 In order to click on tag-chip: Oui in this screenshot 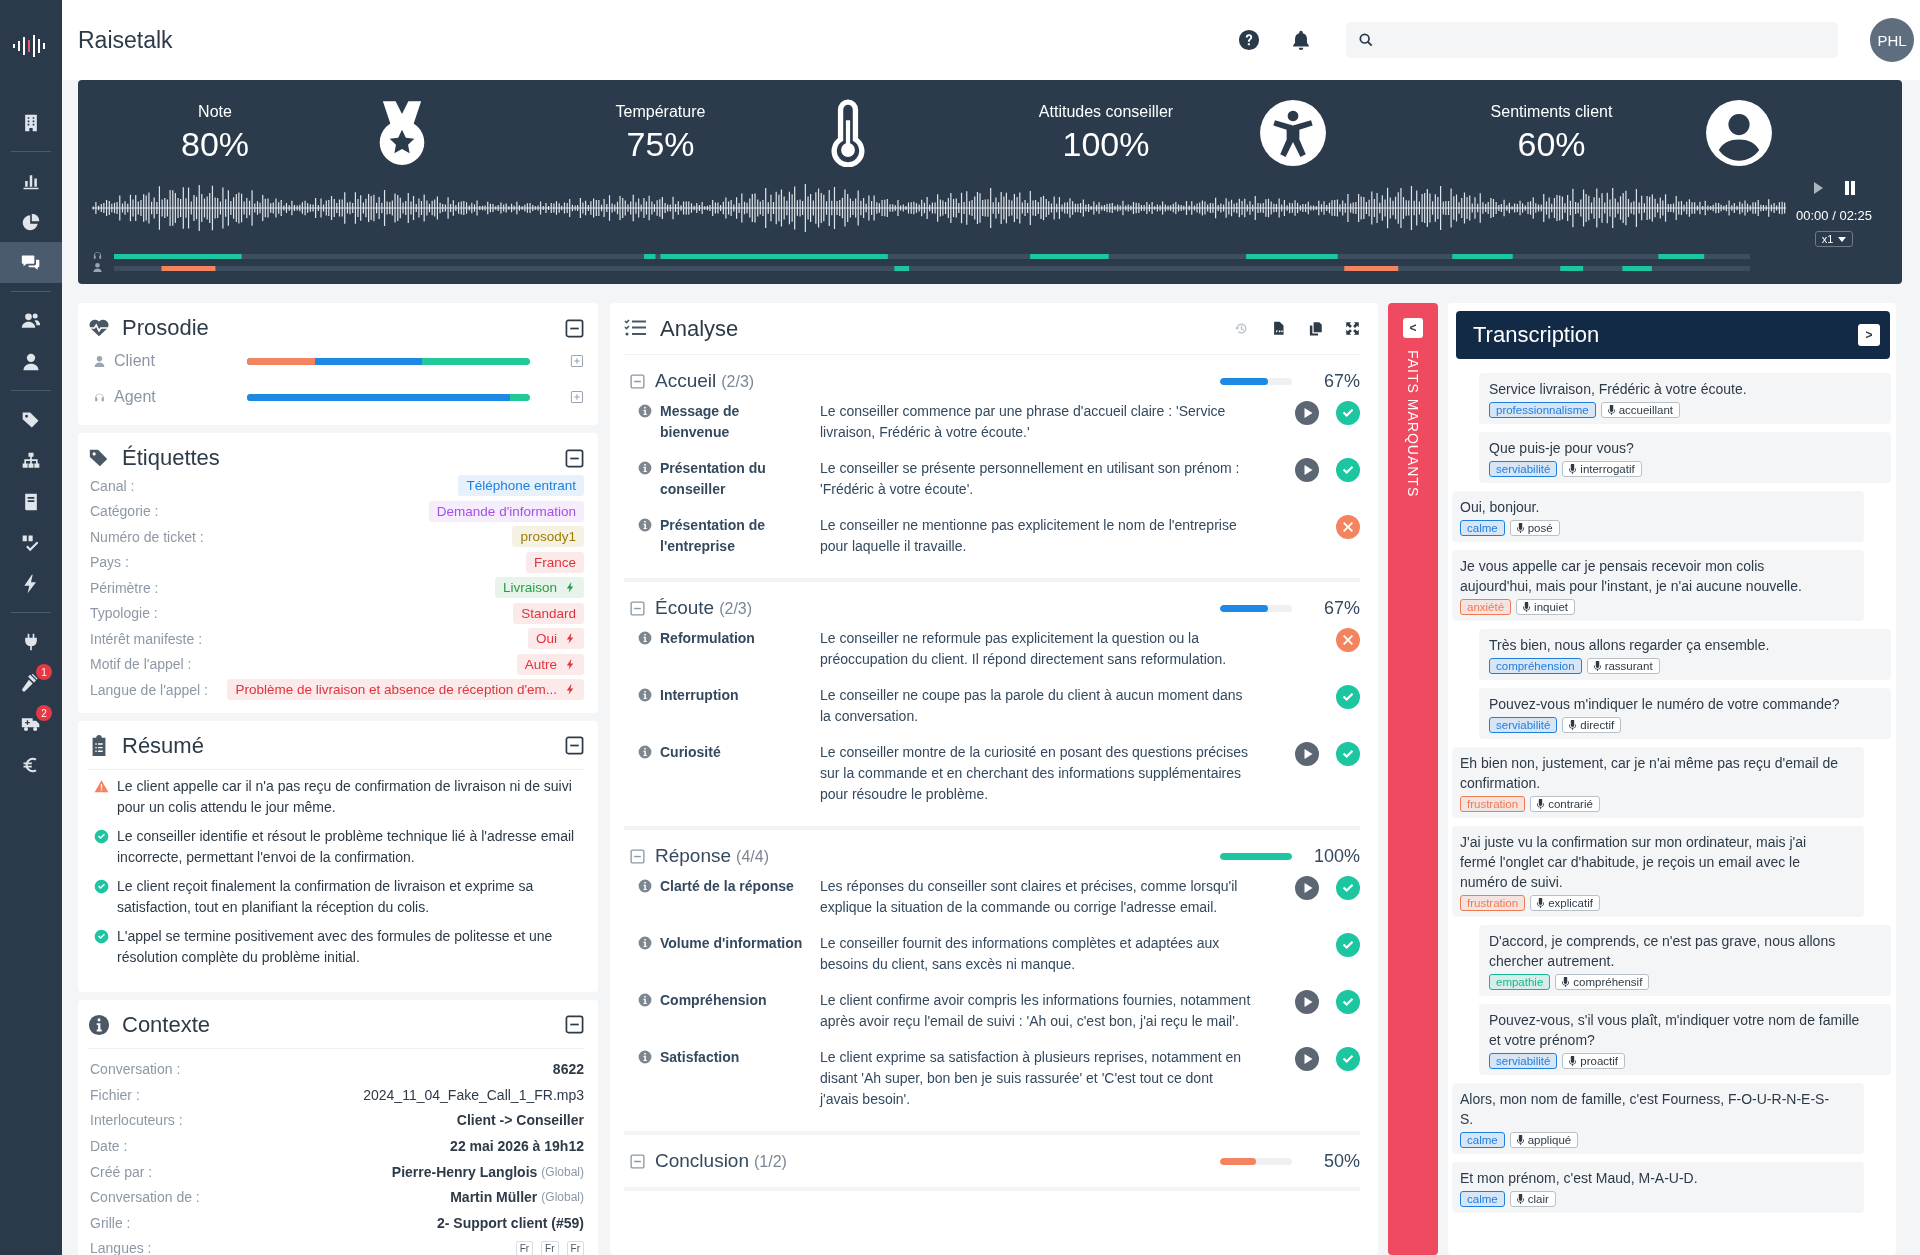, I will do `click(556, 639)`.